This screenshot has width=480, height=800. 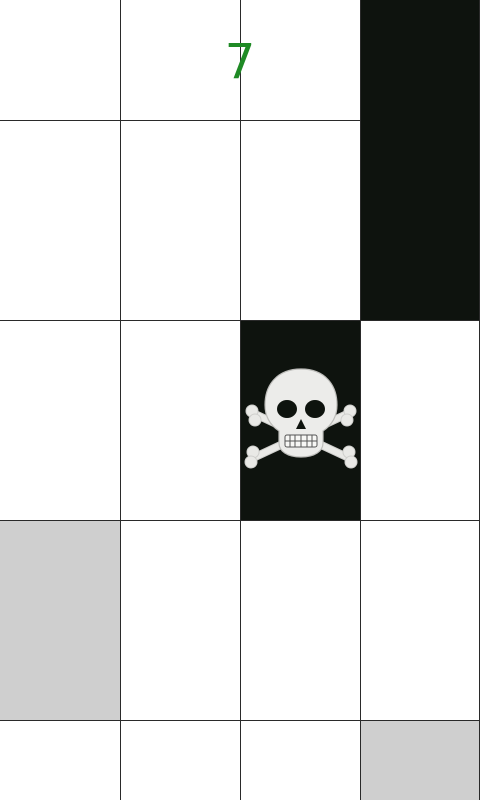 I want to click on skull-and-crossbones-icon, so click(x=300, y=417).